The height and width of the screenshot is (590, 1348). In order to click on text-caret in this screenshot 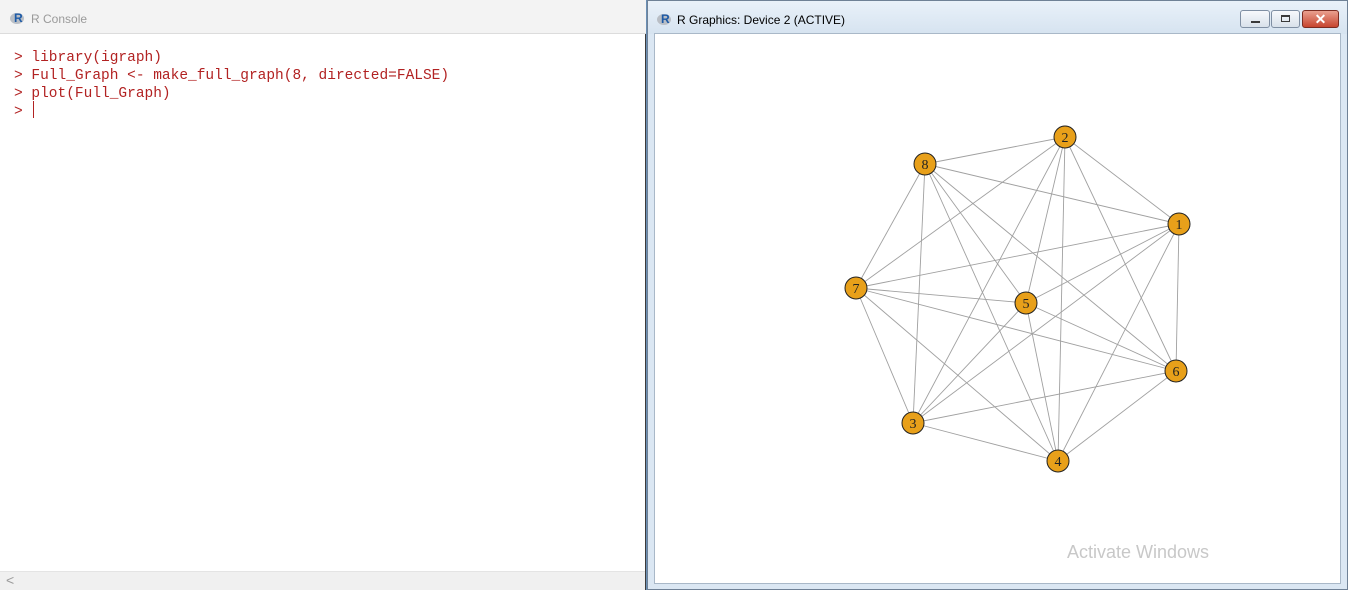, I will do `click(33, 109)`.